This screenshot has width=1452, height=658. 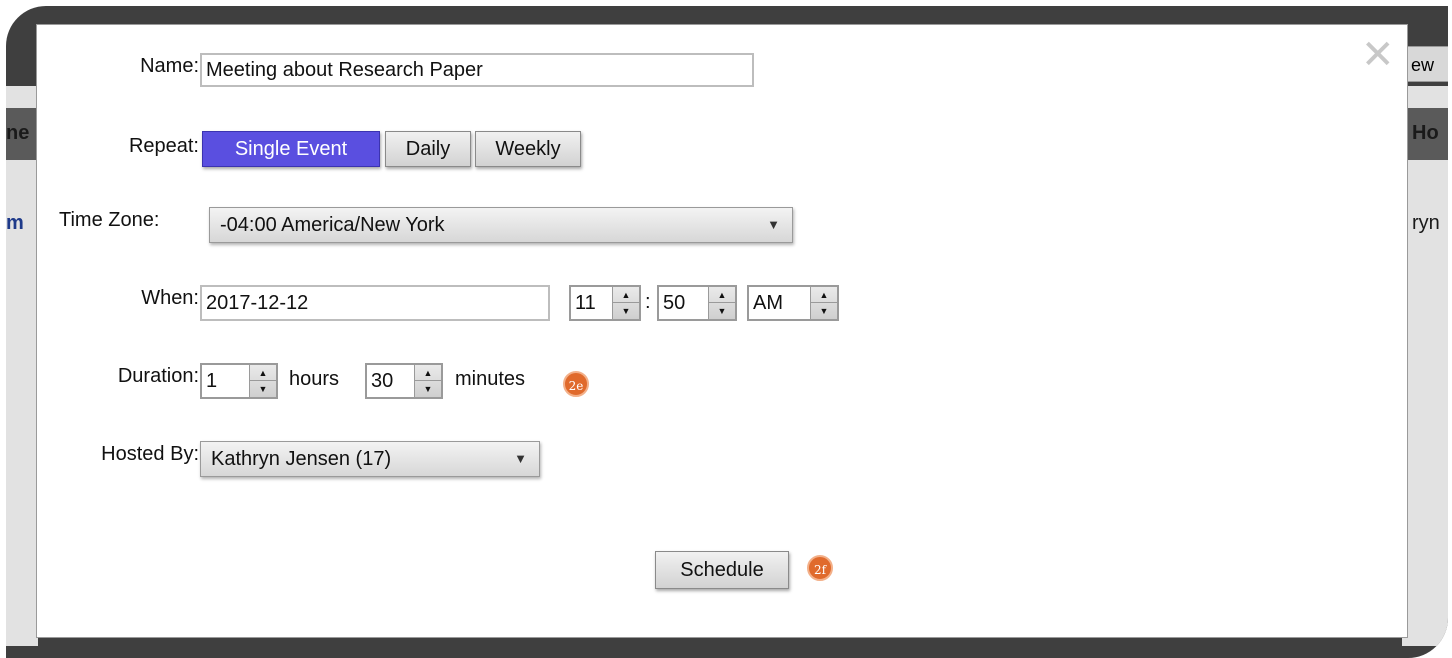 I want to click on duration-minutes-buttons: ▲ ▼, so click(x=427, y=381).